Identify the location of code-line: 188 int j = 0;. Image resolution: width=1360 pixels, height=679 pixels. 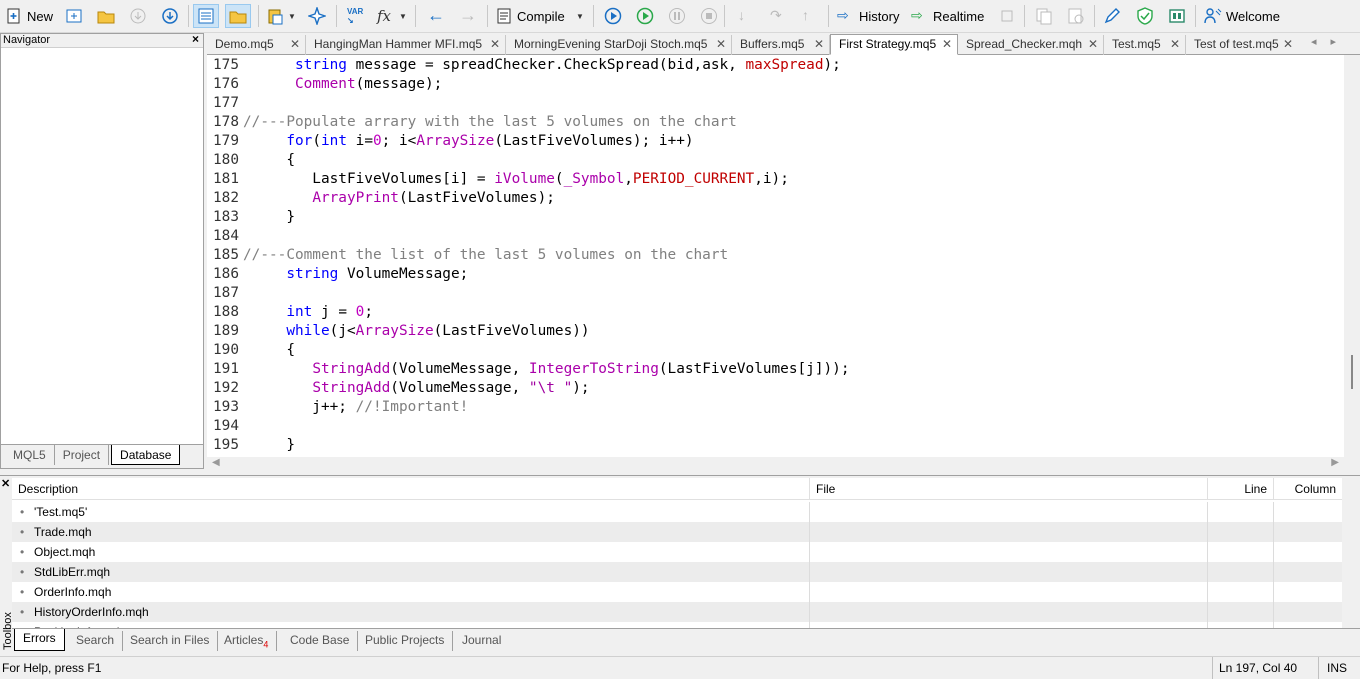
(775, 312).